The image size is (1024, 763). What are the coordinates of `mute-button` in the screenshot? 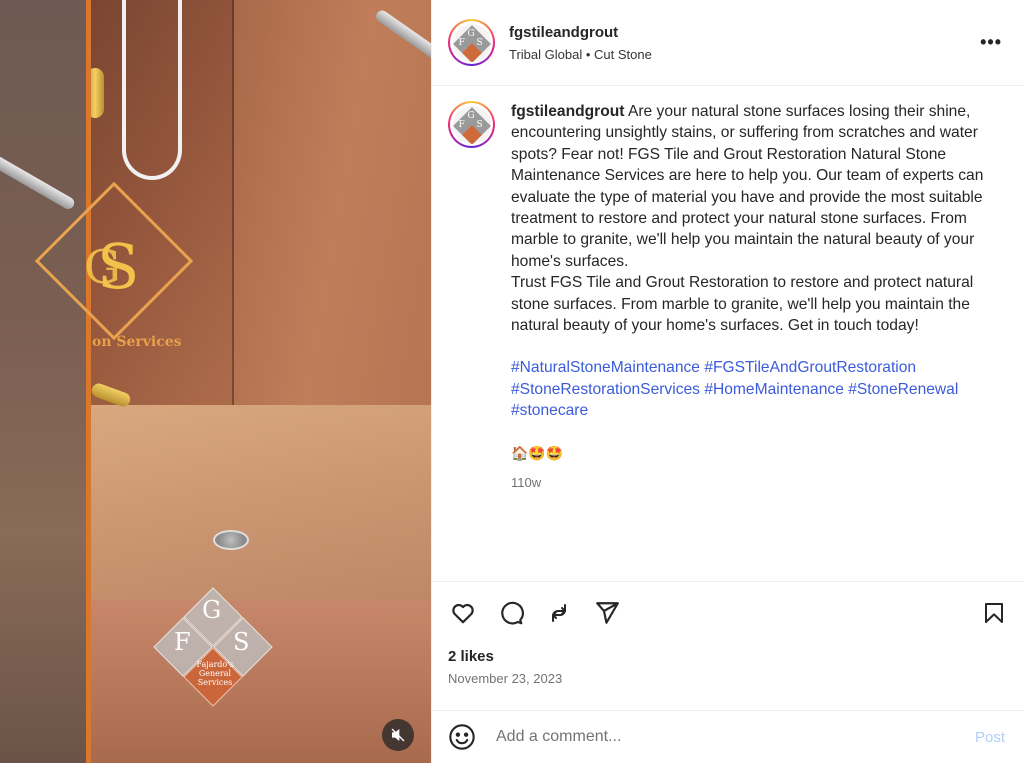 It's located at (398, 735).